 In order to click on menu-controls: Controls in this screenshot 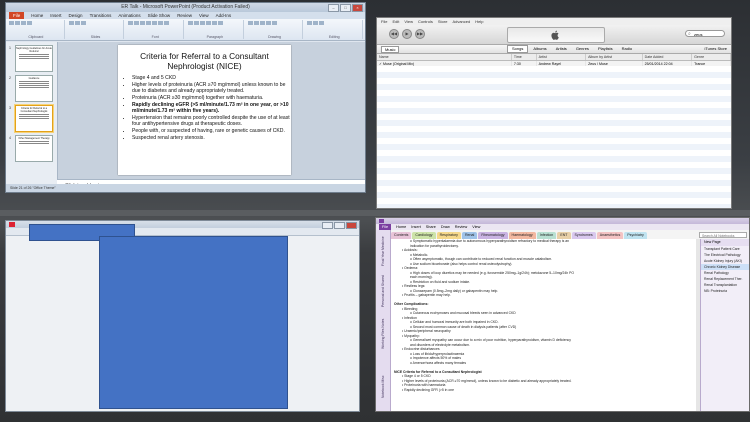, I will do `click(425, 21)`.